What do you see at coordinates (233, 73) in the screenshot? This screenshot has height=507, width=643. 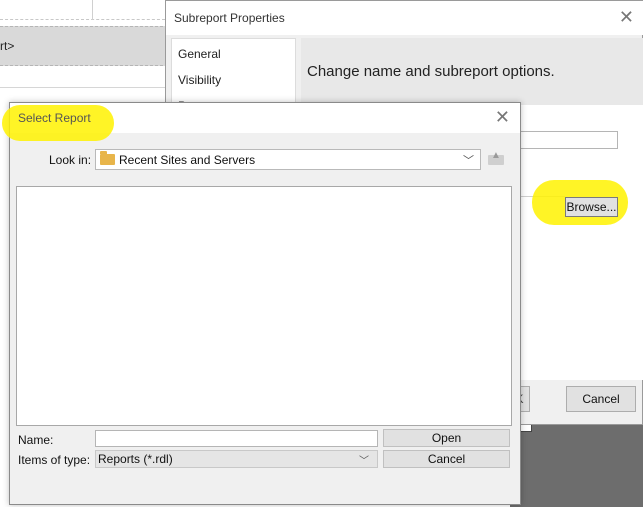 I see `subreport-nav: General Visibility Parameters` at bounding box center [233, 73].